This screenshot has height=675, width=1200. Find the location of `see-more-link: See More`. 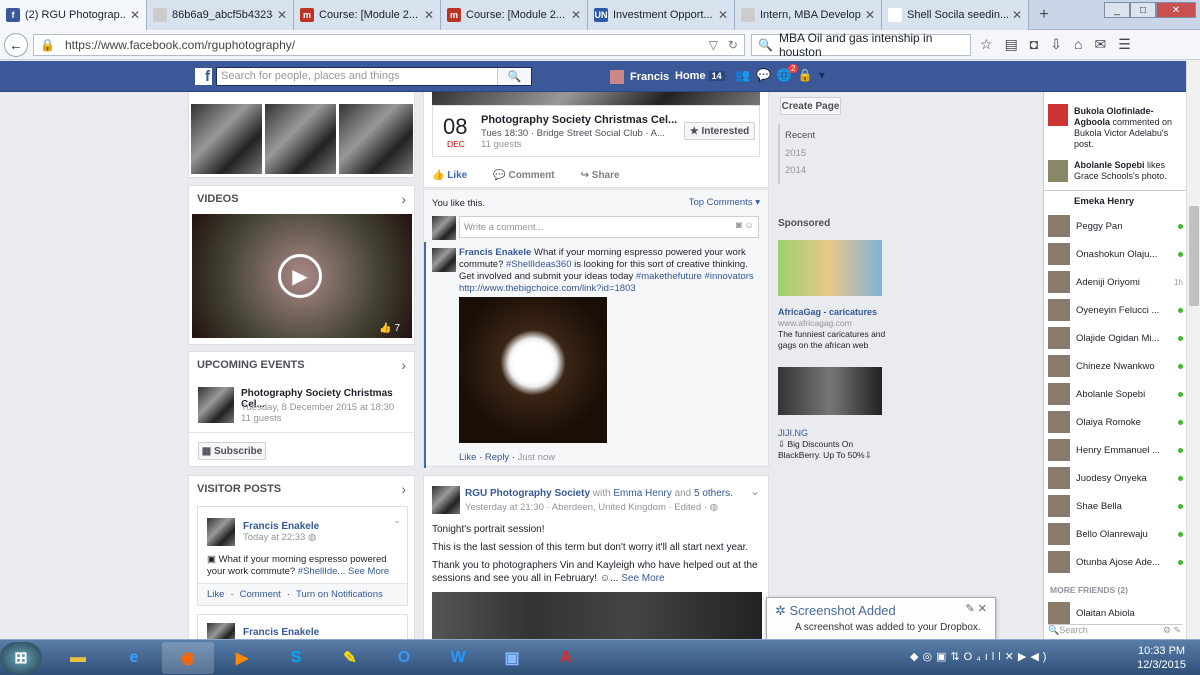

see-more-link: See More is located at coordinates (642, 578).